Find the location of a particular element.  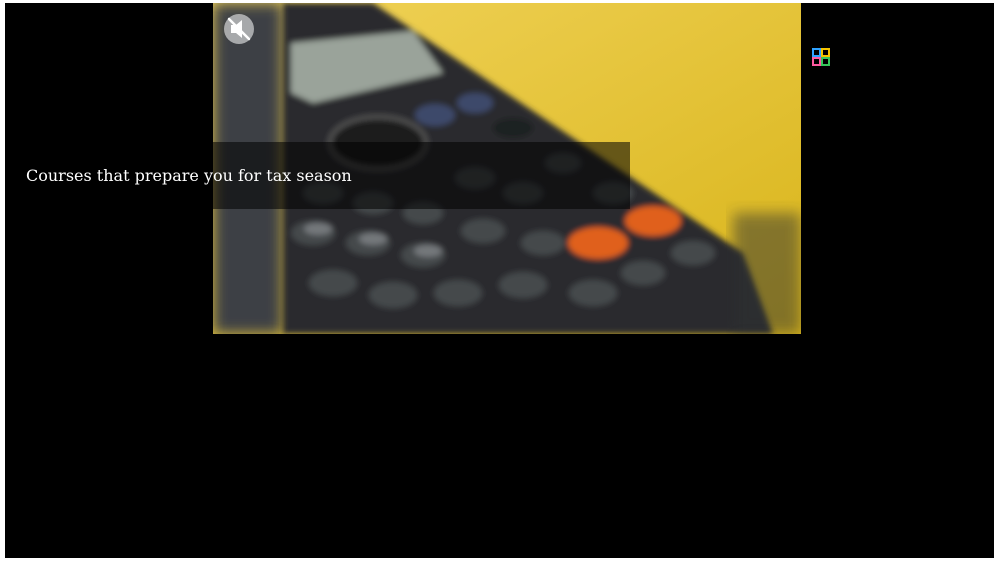

speaker-muted-icon is located at coordinates (239, 29).